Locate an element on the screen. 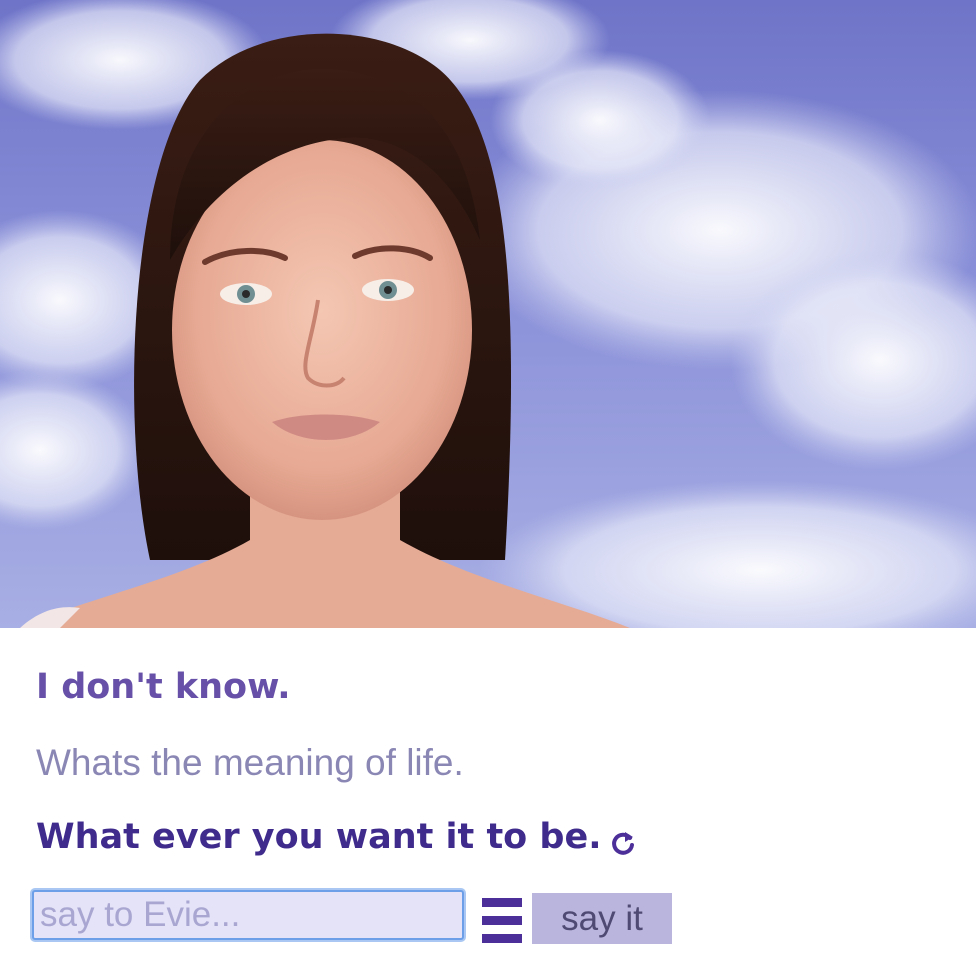  hamburger-menu-icon is located at coordinates (502, 921).